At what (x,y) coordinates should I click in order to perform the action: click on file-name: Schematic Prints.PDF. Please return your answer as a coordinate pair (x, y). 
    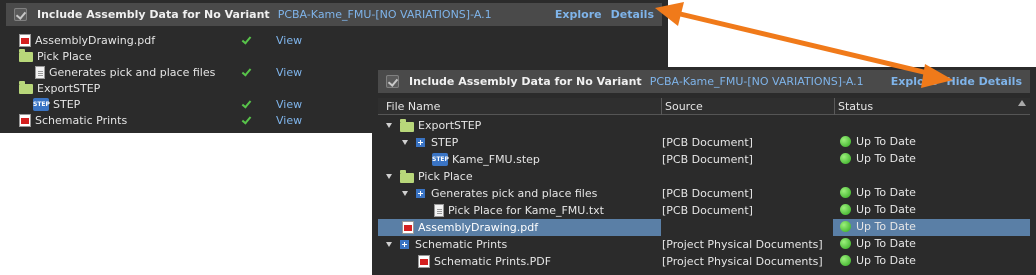
    Looking at the image, I should click on (493, 261).